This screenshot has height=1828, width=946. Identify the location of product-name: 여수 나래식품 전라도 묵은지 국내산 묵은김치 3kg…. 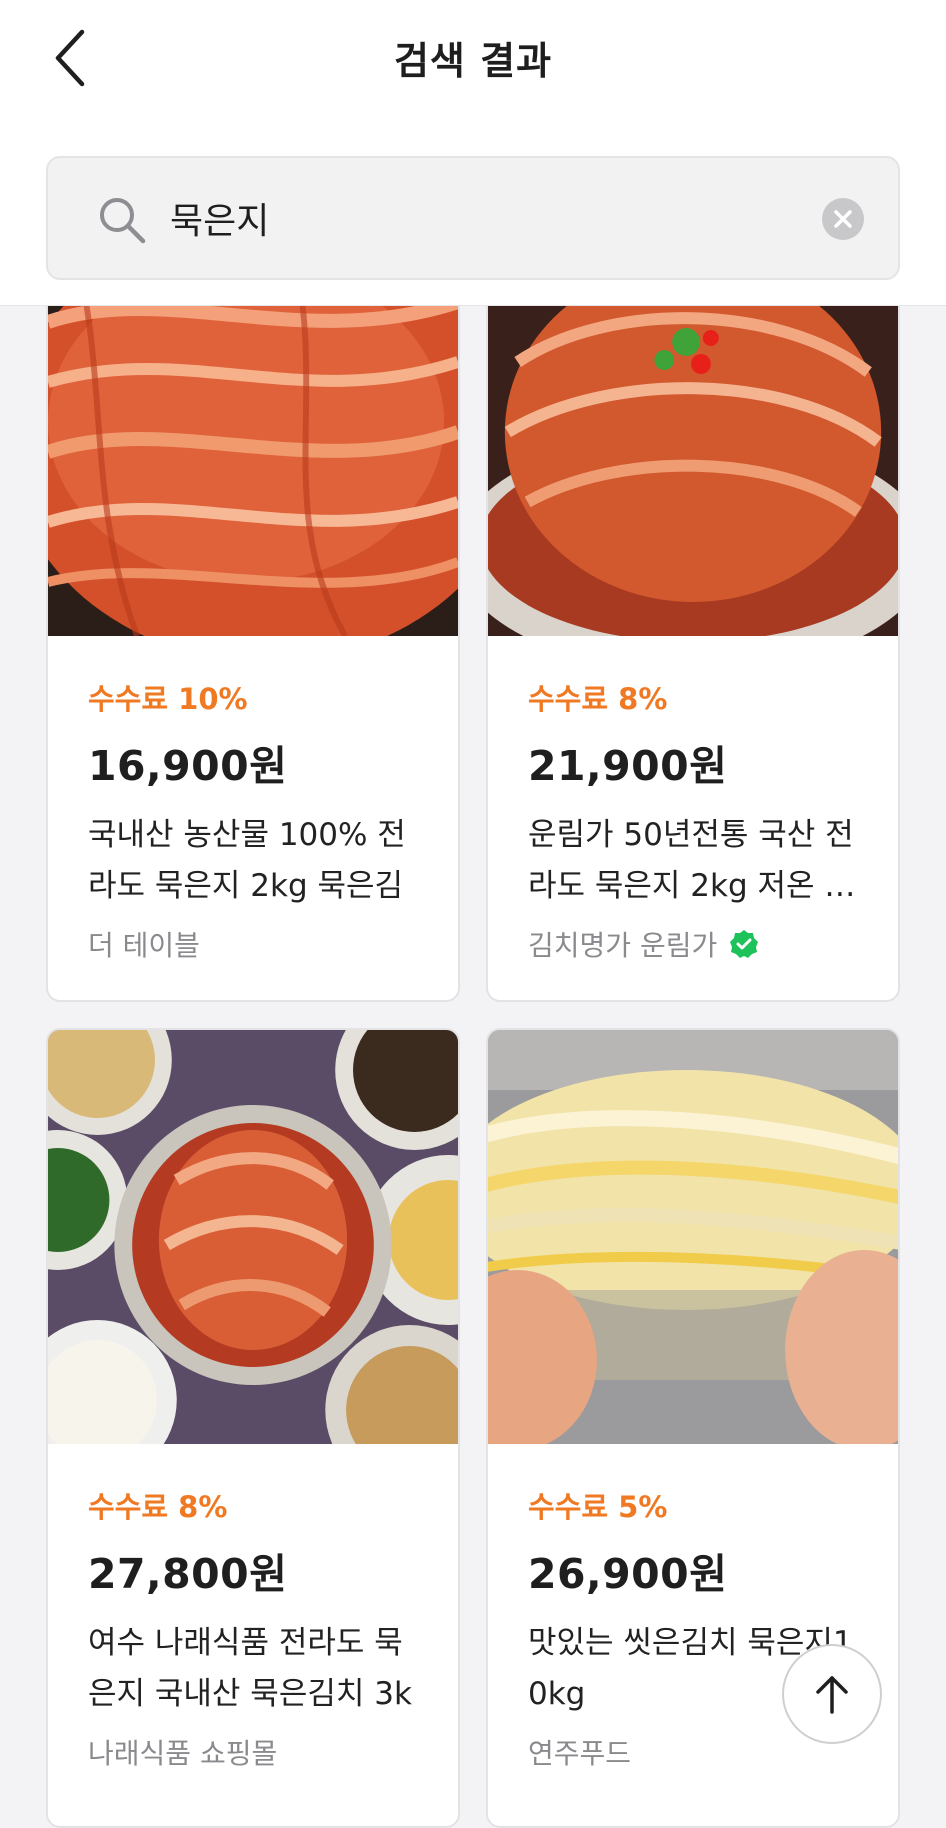
(250, 1668).